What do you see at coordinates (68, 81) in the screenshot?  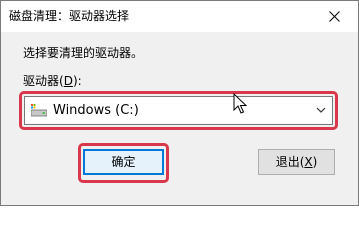 I see `drive-label-accelerator: D` at bounding box center [68, 81].